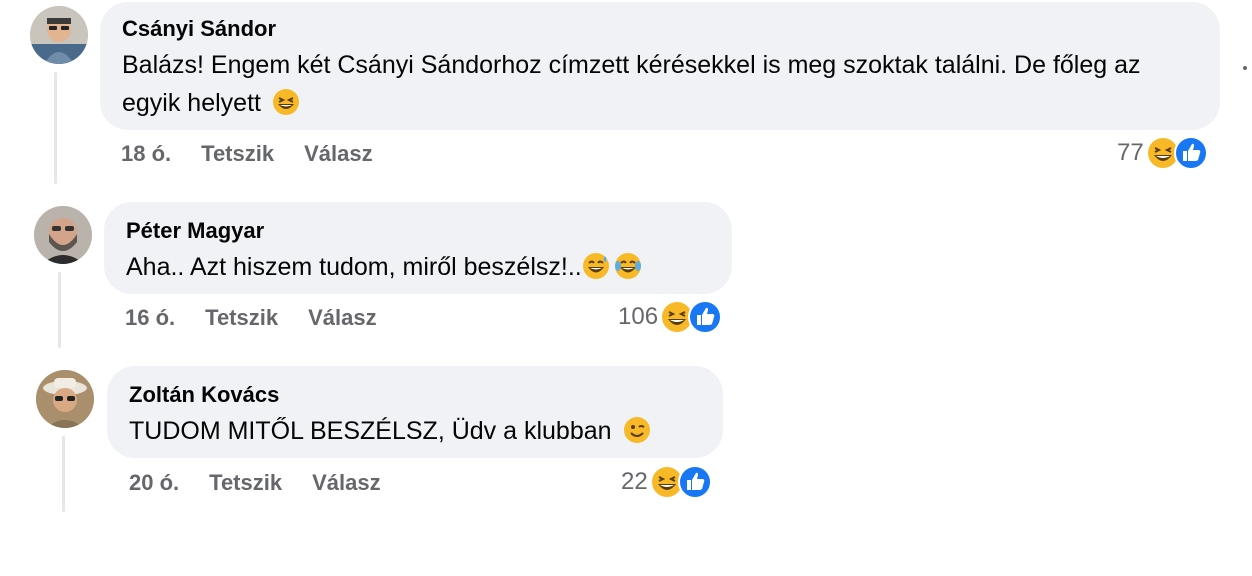 The height and width of the screenshot is (576, 1252). What do you see at coordinates (628, 271) in the screenshot?
I see `tears-of-joy-emoji-icon` at bounding box center [628, 271].